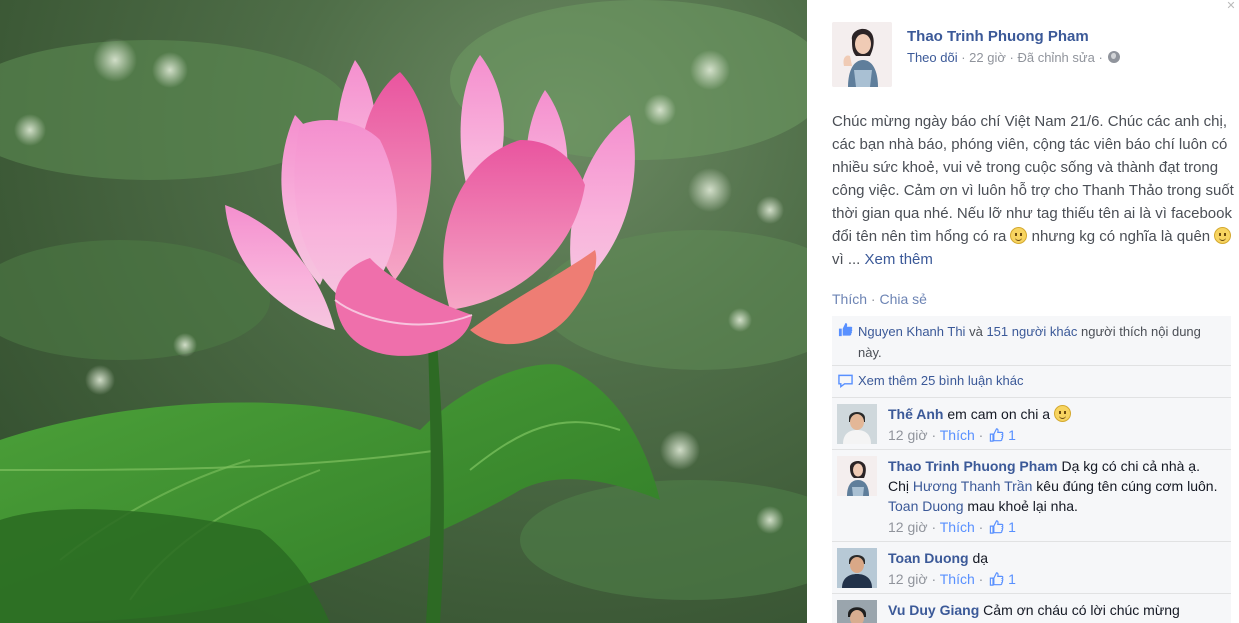 The image size is (1239, 623). I want to click on post-actions: Thích · Chia sẻ, so click(879, 299).